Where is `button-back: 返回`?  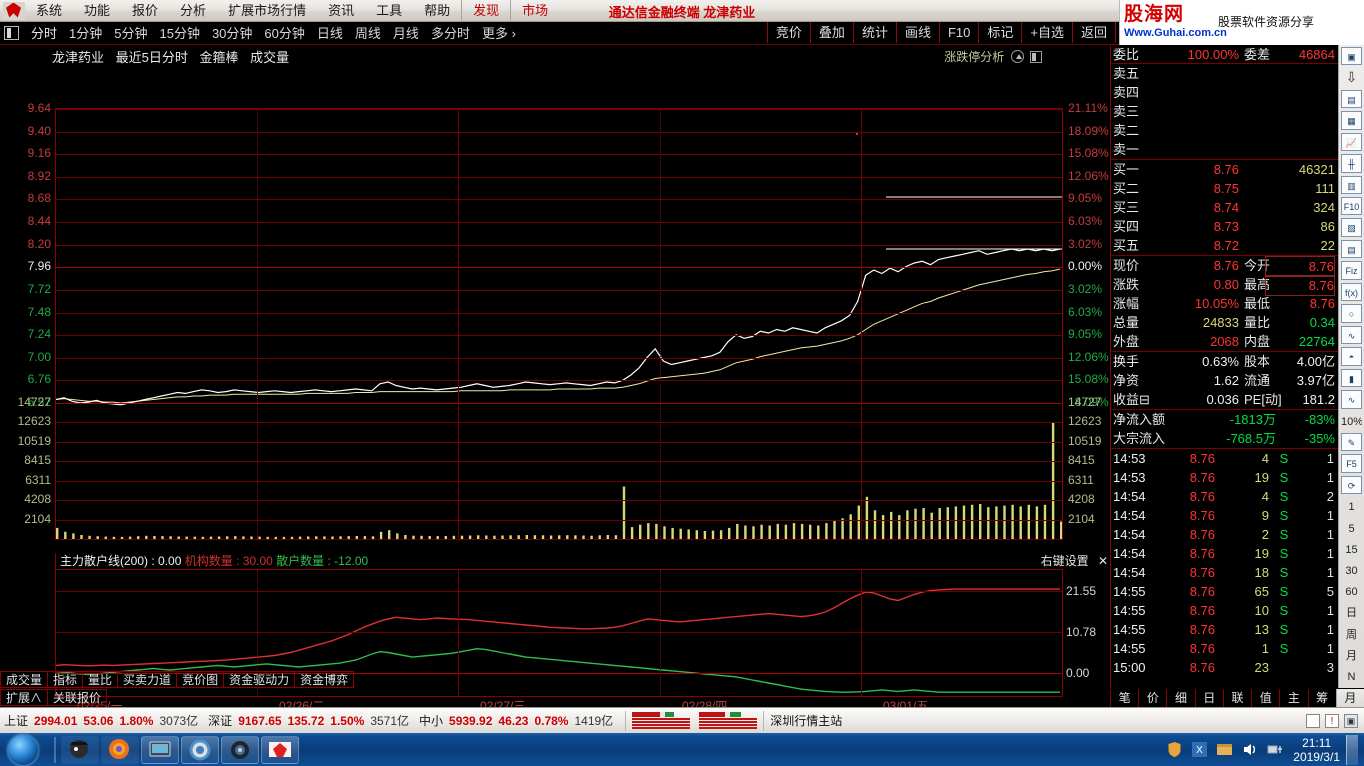
button-back: 返回 is located at coordinates (1093, 32).